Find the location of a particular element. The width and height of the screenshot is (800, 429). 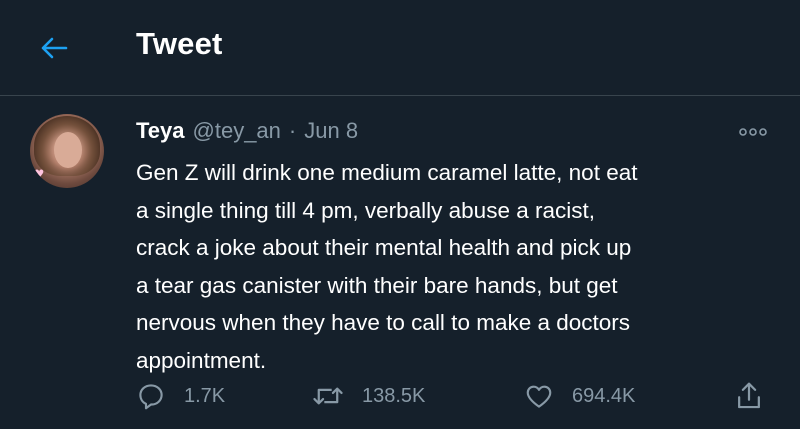

arrow-left-icon is located at coordinates (54, 48).